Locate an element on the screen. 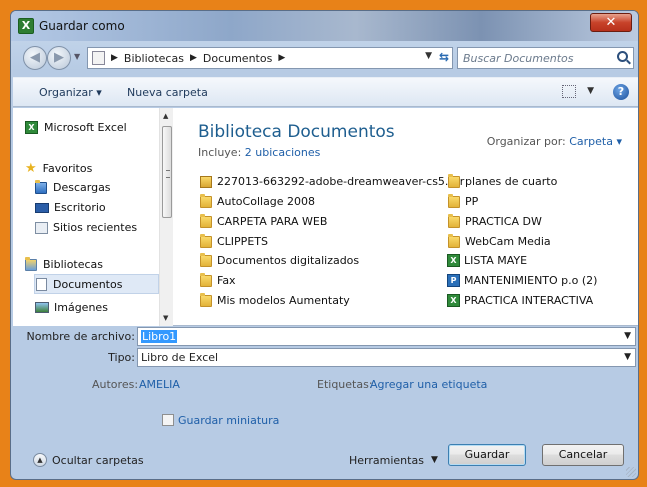  nav-item-bibliotecas: Bibliotecas is located at coordinates (64, 263).